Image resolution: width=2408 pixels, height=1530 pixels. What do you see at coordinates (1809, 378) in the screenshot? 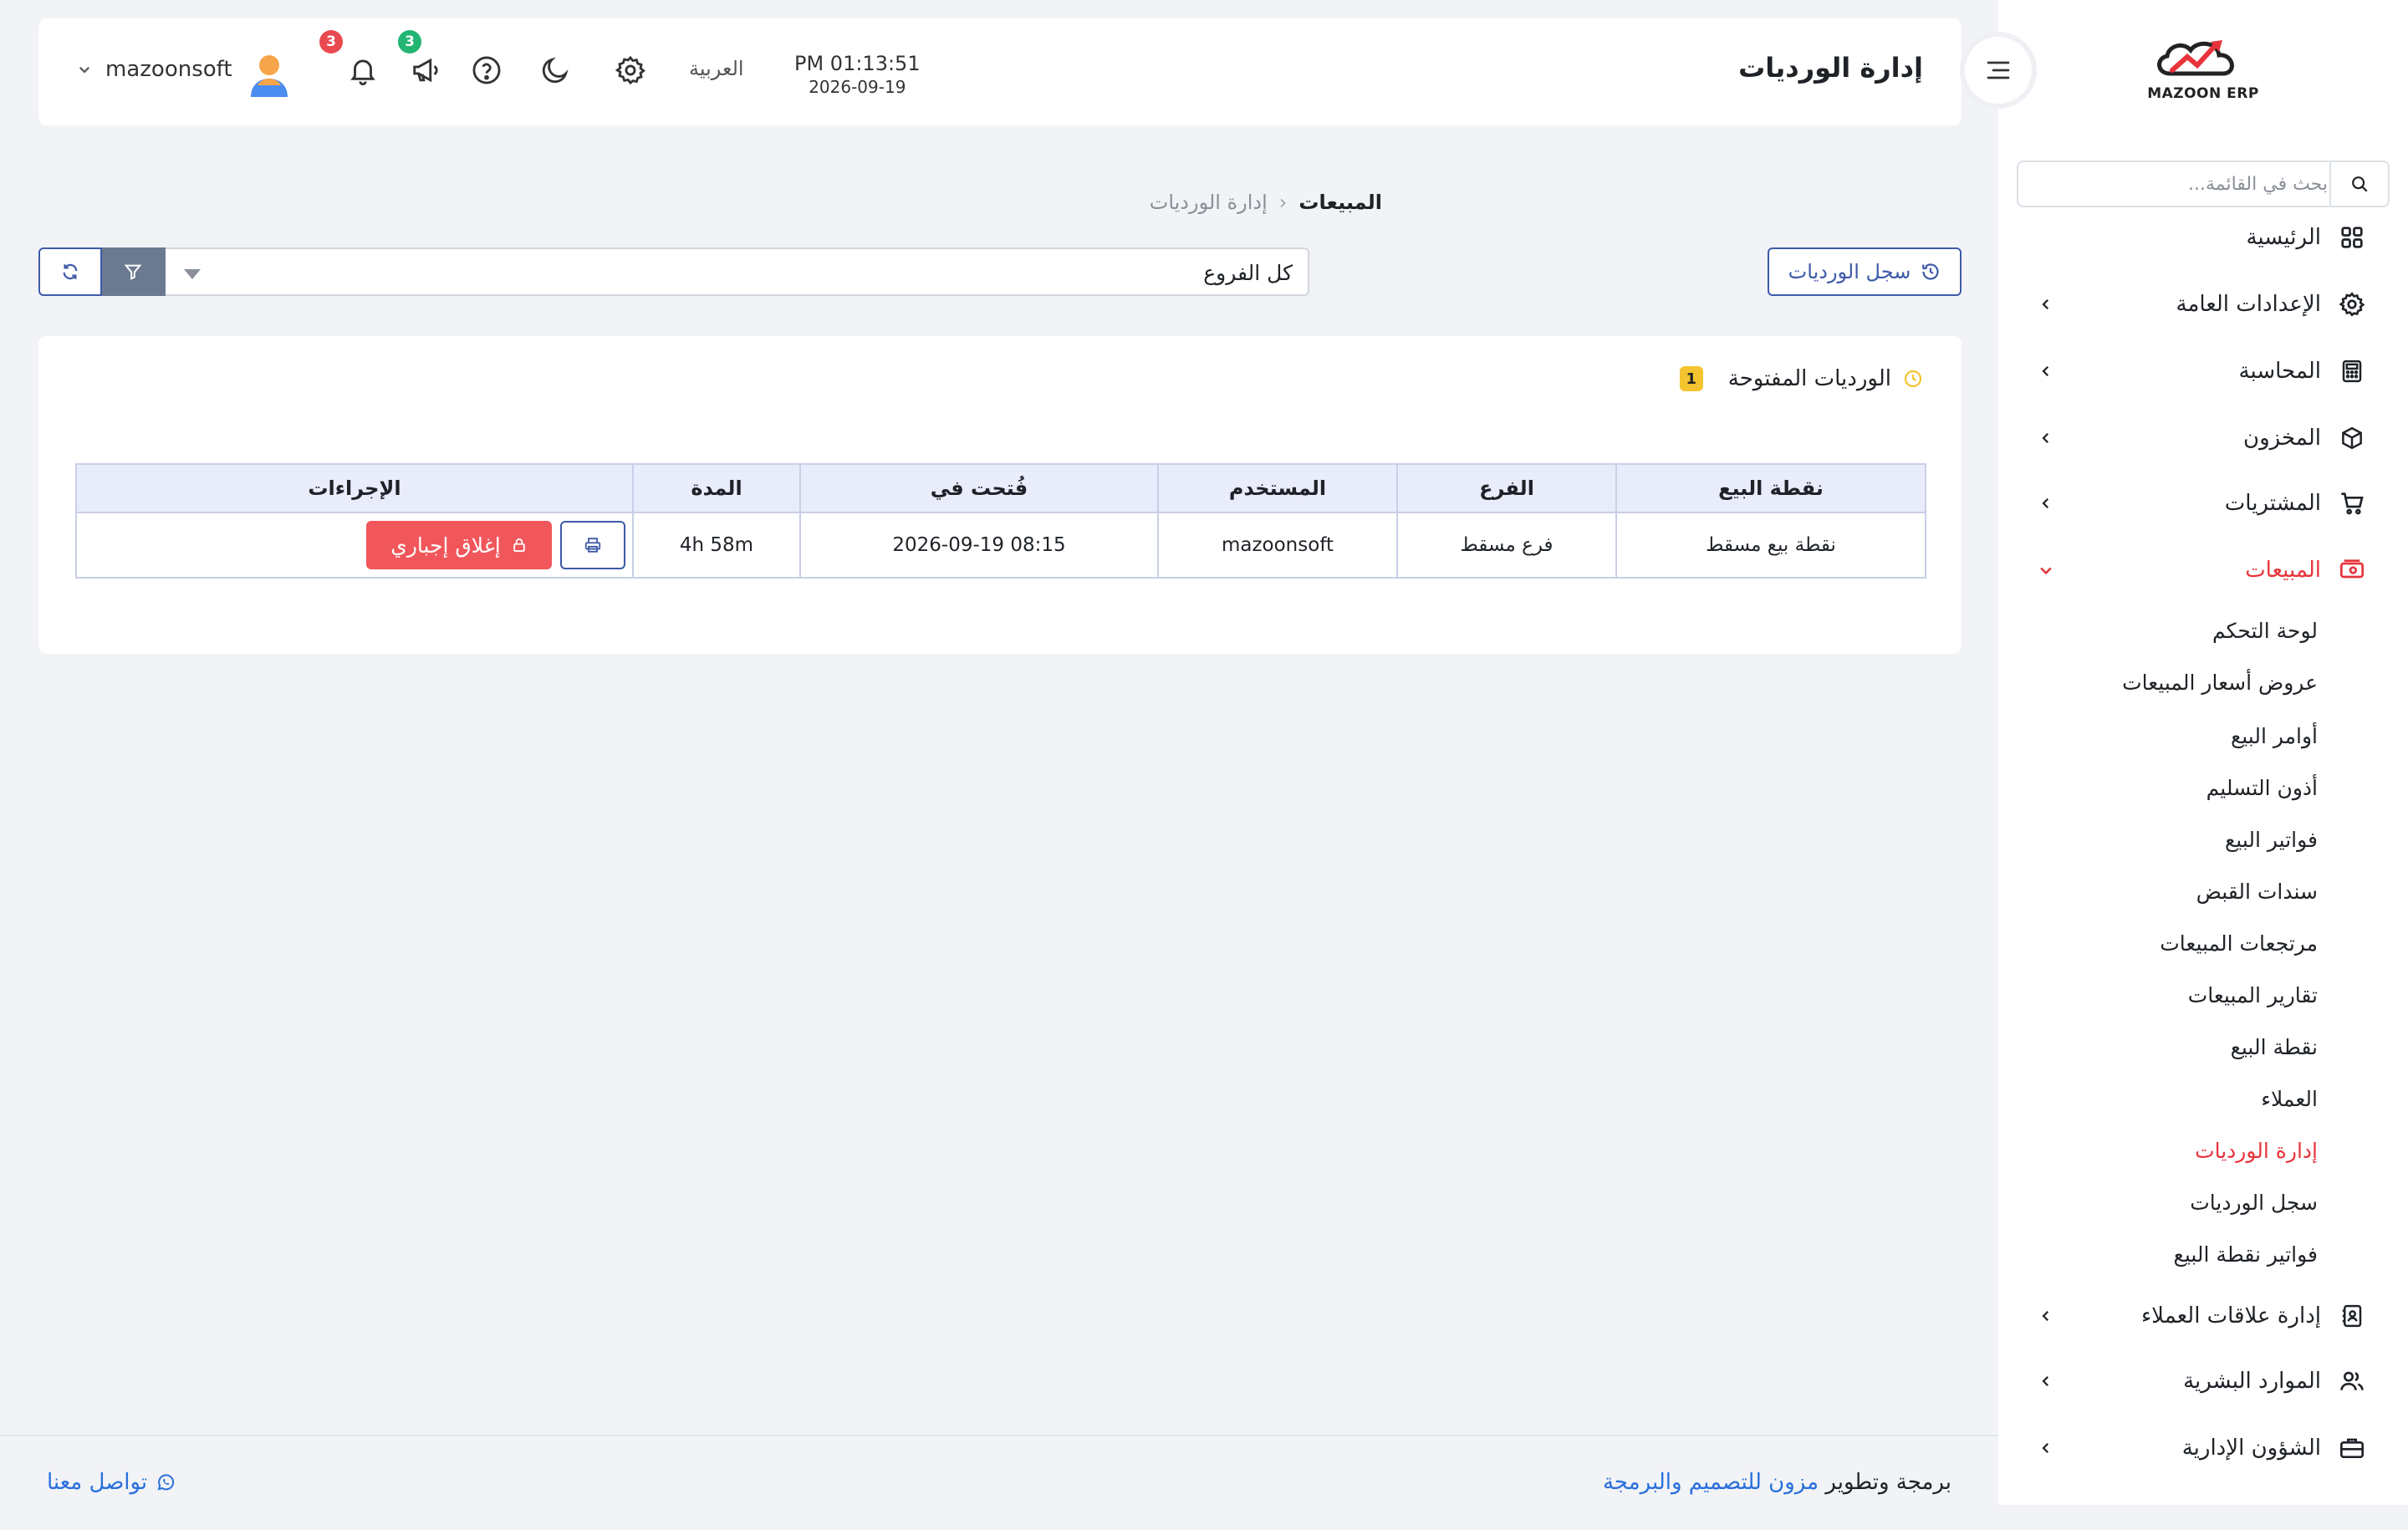
I see `card-title: الورديات المفتوحة` at bounding box center [1809, 378].